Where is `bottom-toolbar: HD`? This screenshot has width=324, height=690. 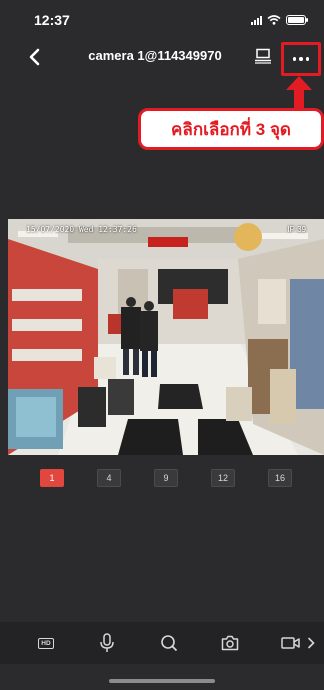 bottom-toolbar: HD is located at coordinates (162, 643).